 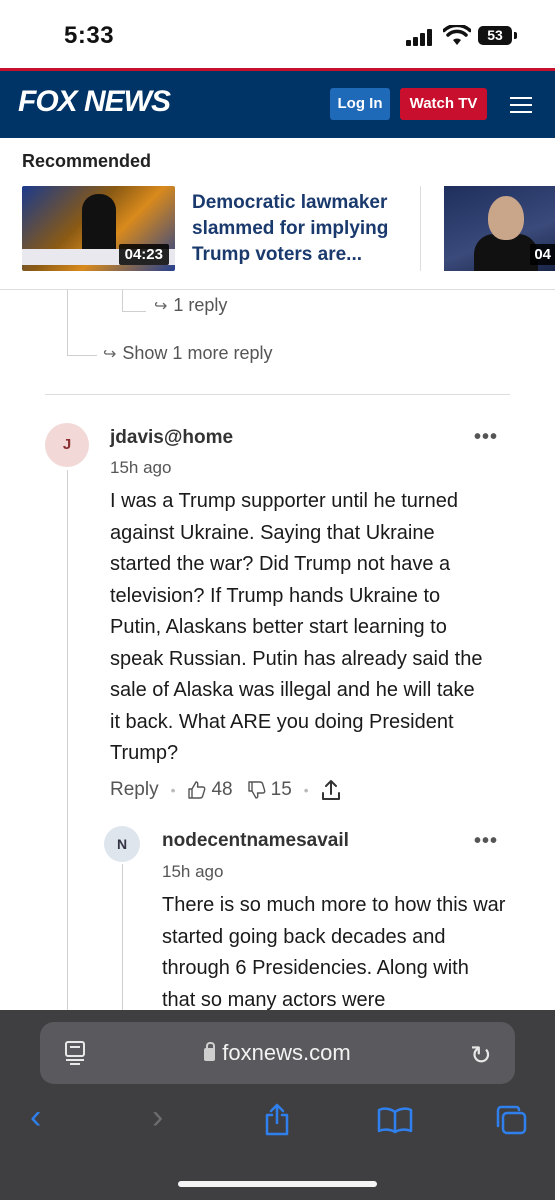 I want to click on battery-icon: 53, so click(x=495, y=35).